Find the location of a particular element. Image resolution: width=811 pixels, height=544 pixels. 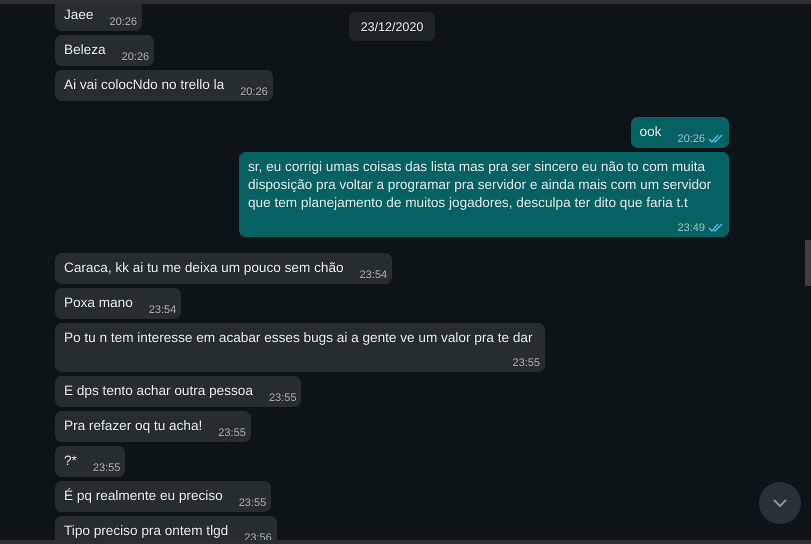

message-time: 23:49 is located at coordinates (691, 228).